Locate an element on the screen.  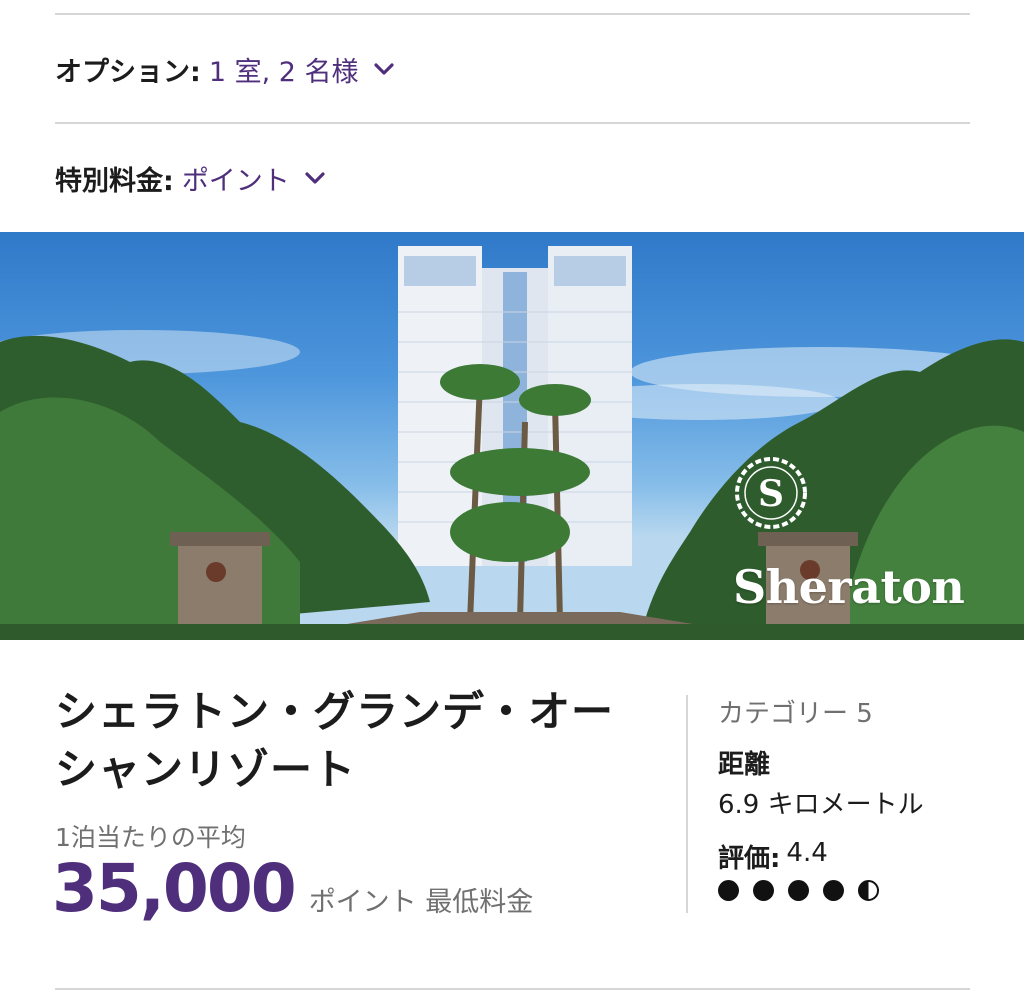
price-unit: ポイント 最低料金 is located at coordinates (421, 902).